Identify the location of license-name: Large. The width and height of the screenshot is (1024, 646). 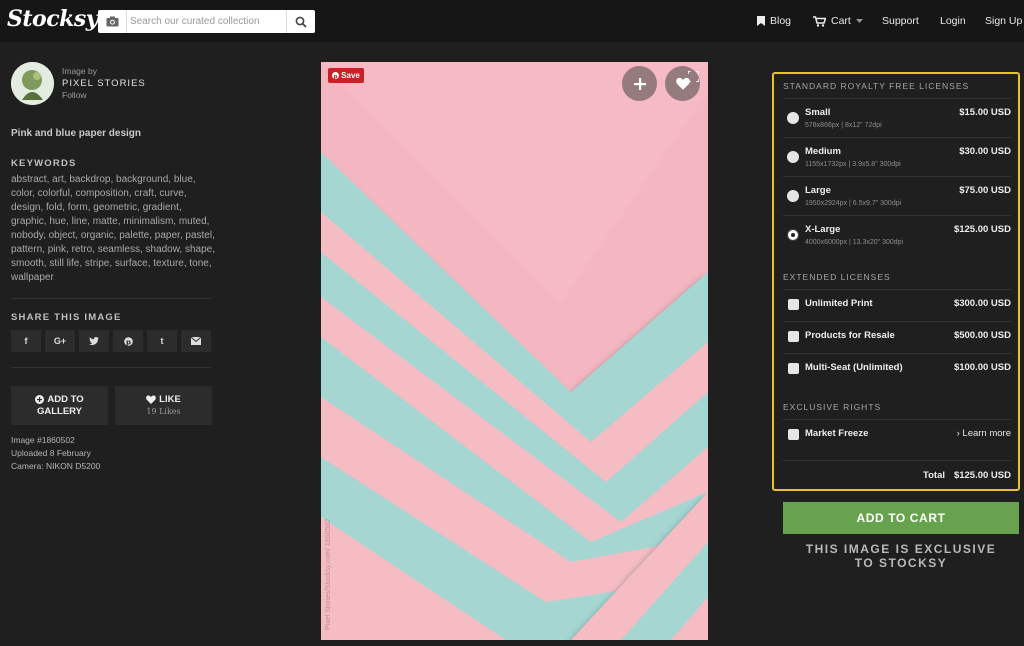
(818, 190).